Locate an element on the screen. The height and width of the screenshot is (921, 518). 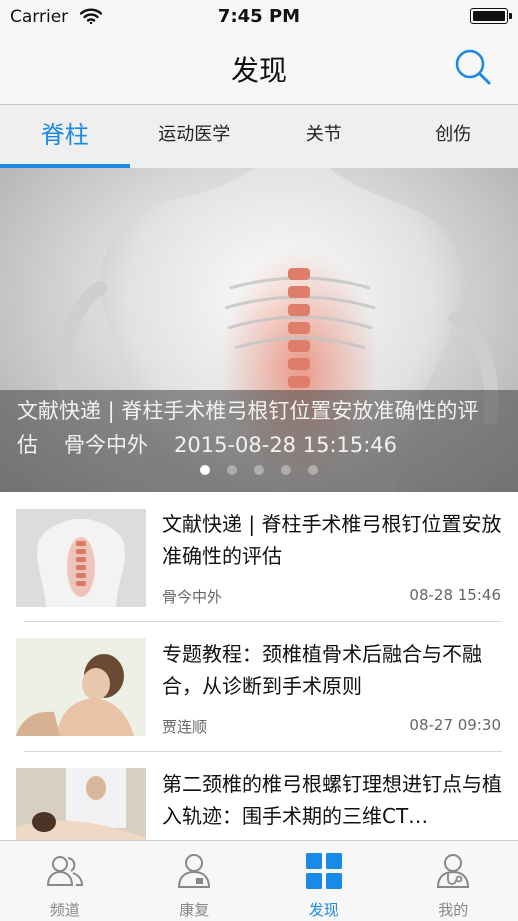
tabbar-item-rehab: 康复 is located at coordinates (195, 881).